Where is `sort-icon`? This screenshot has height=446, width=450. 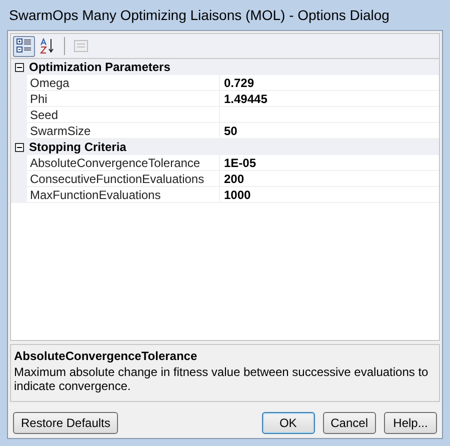
sort-icon is located at coordinates (48, 46).